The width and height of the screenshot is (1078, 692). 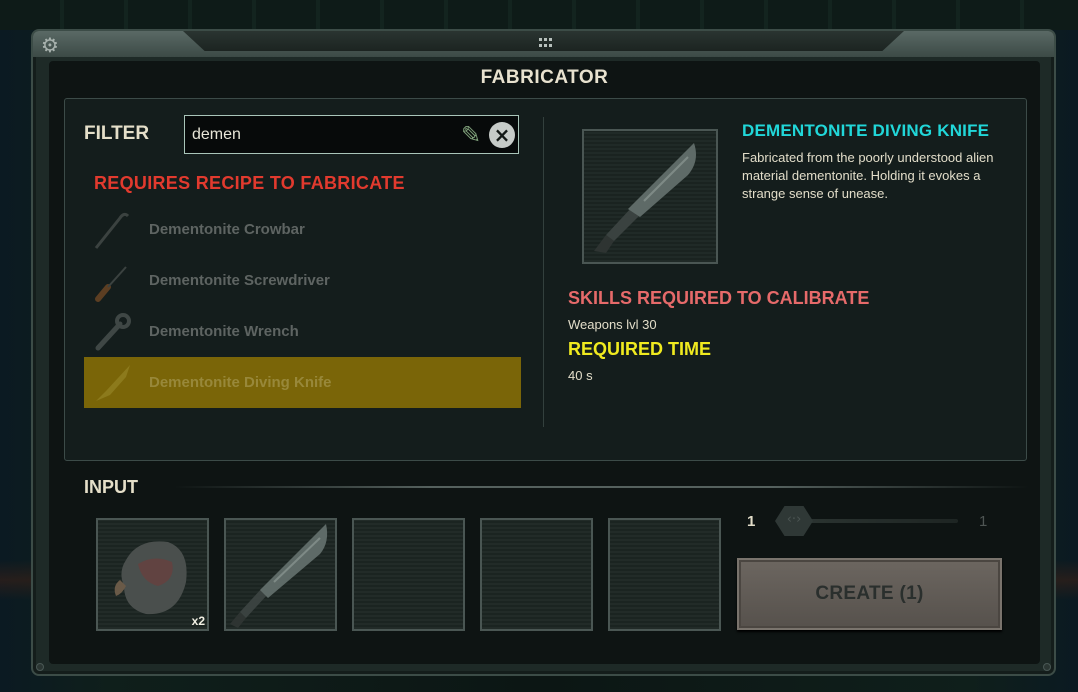 What do you see at coordinates (640, 349) in the screenshot?
I see `required-time-heading: REQUIRED TIME` at bounding box center [640, 349].